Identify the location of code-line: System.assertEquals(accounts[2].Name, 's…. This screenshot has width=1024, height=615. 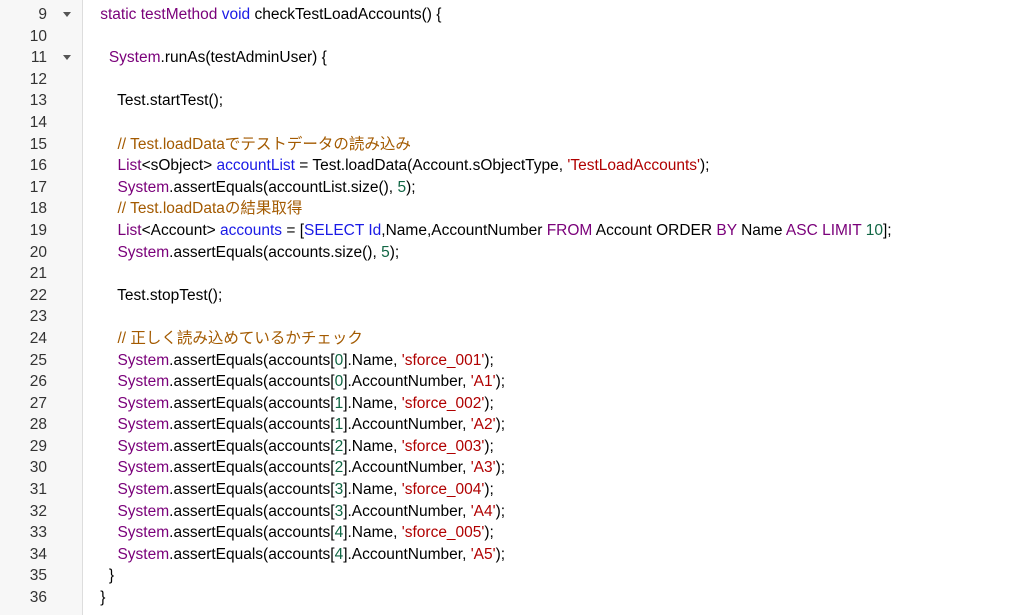
(553, 447).